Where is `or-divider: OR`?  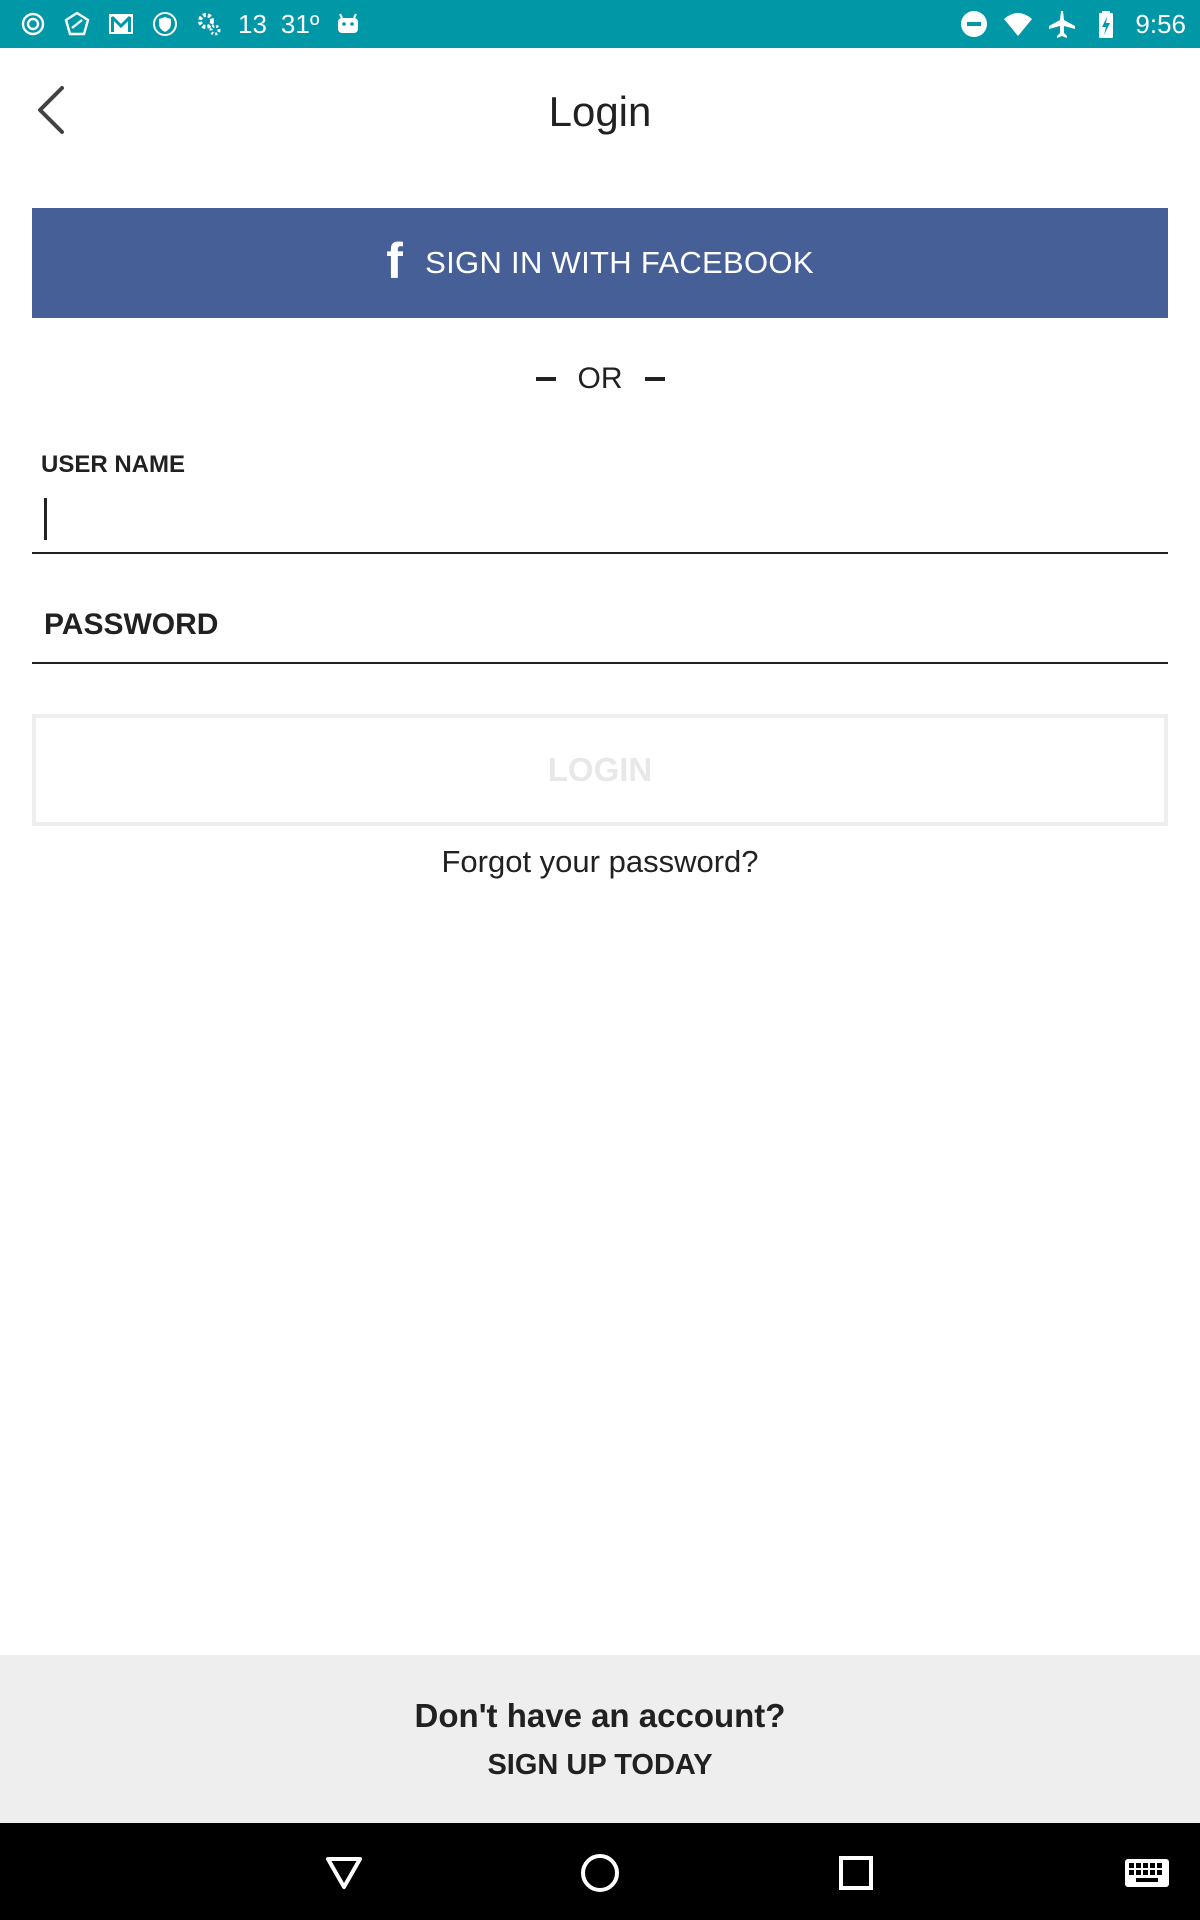
or-divider: OR is located at coordinates (600, 379).